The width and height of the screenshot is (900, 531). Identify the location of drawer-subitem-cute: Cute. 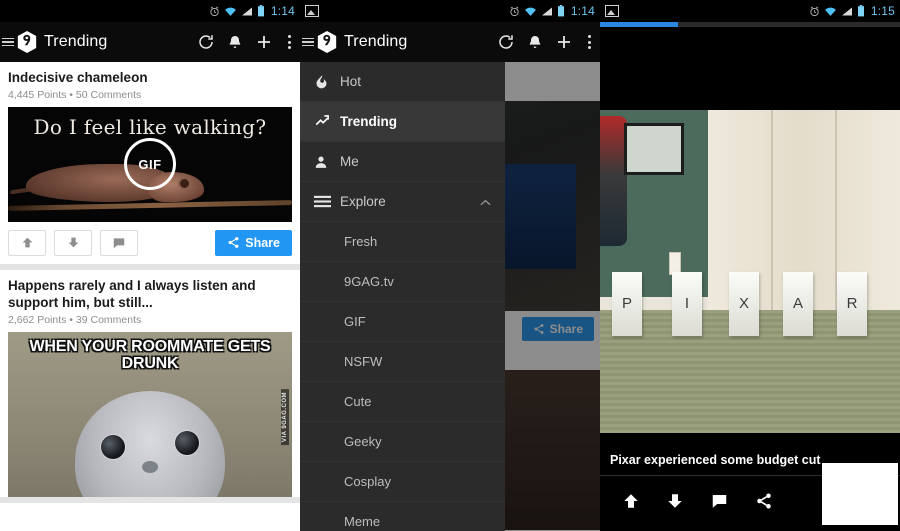
(402, 402).